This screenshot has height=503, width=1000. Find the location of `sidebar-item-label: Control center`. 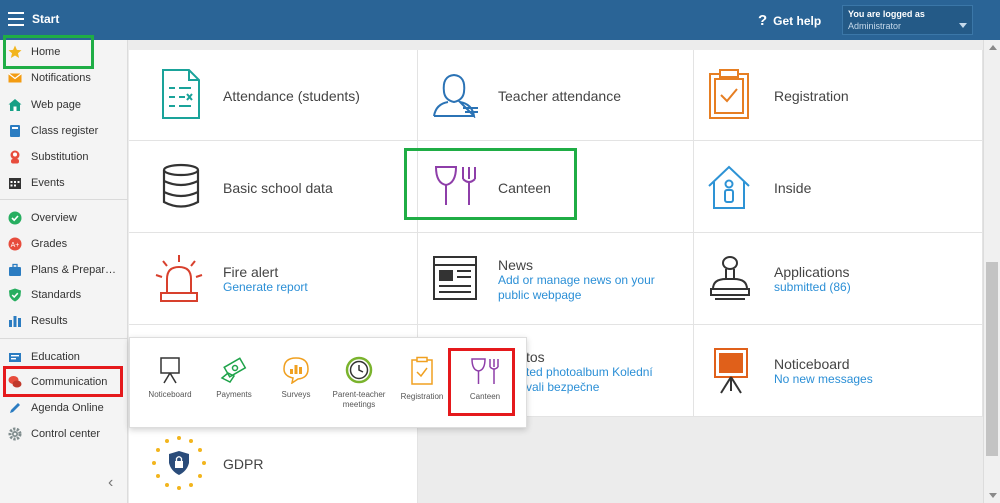

sidebar-item-label: Control center is located at coordinates (66, 434).